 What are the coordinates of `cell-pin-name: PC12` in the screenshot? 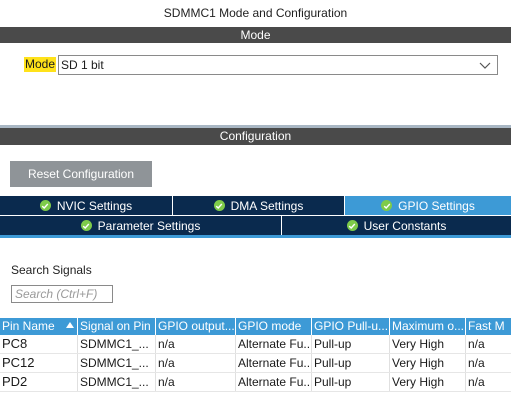 It's located at (39, 363).